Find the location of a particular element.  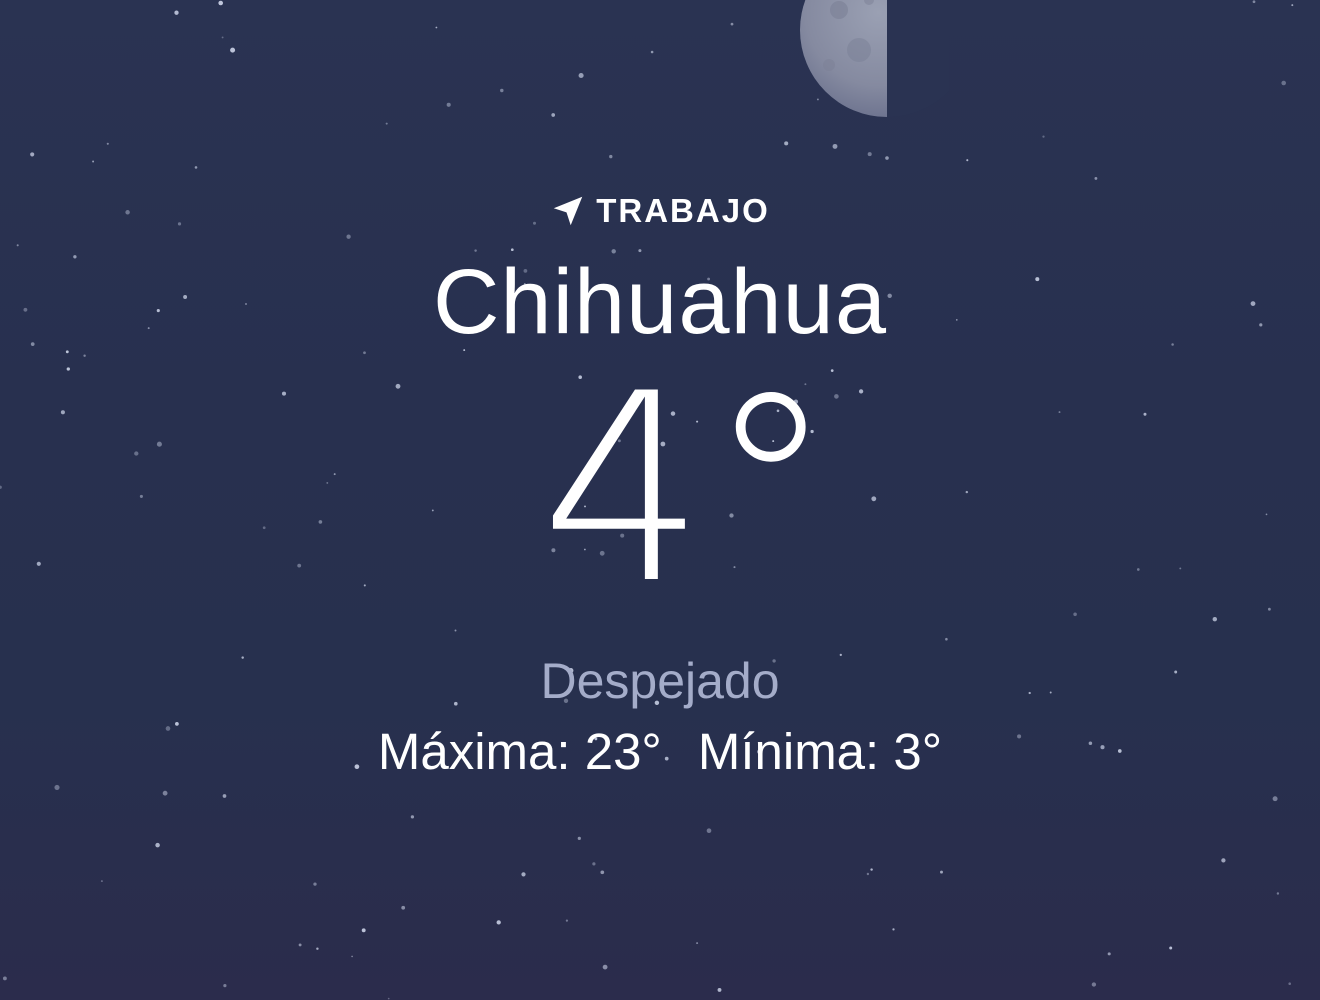

location-label: TRABAJO is located at coordinates (683, 210).